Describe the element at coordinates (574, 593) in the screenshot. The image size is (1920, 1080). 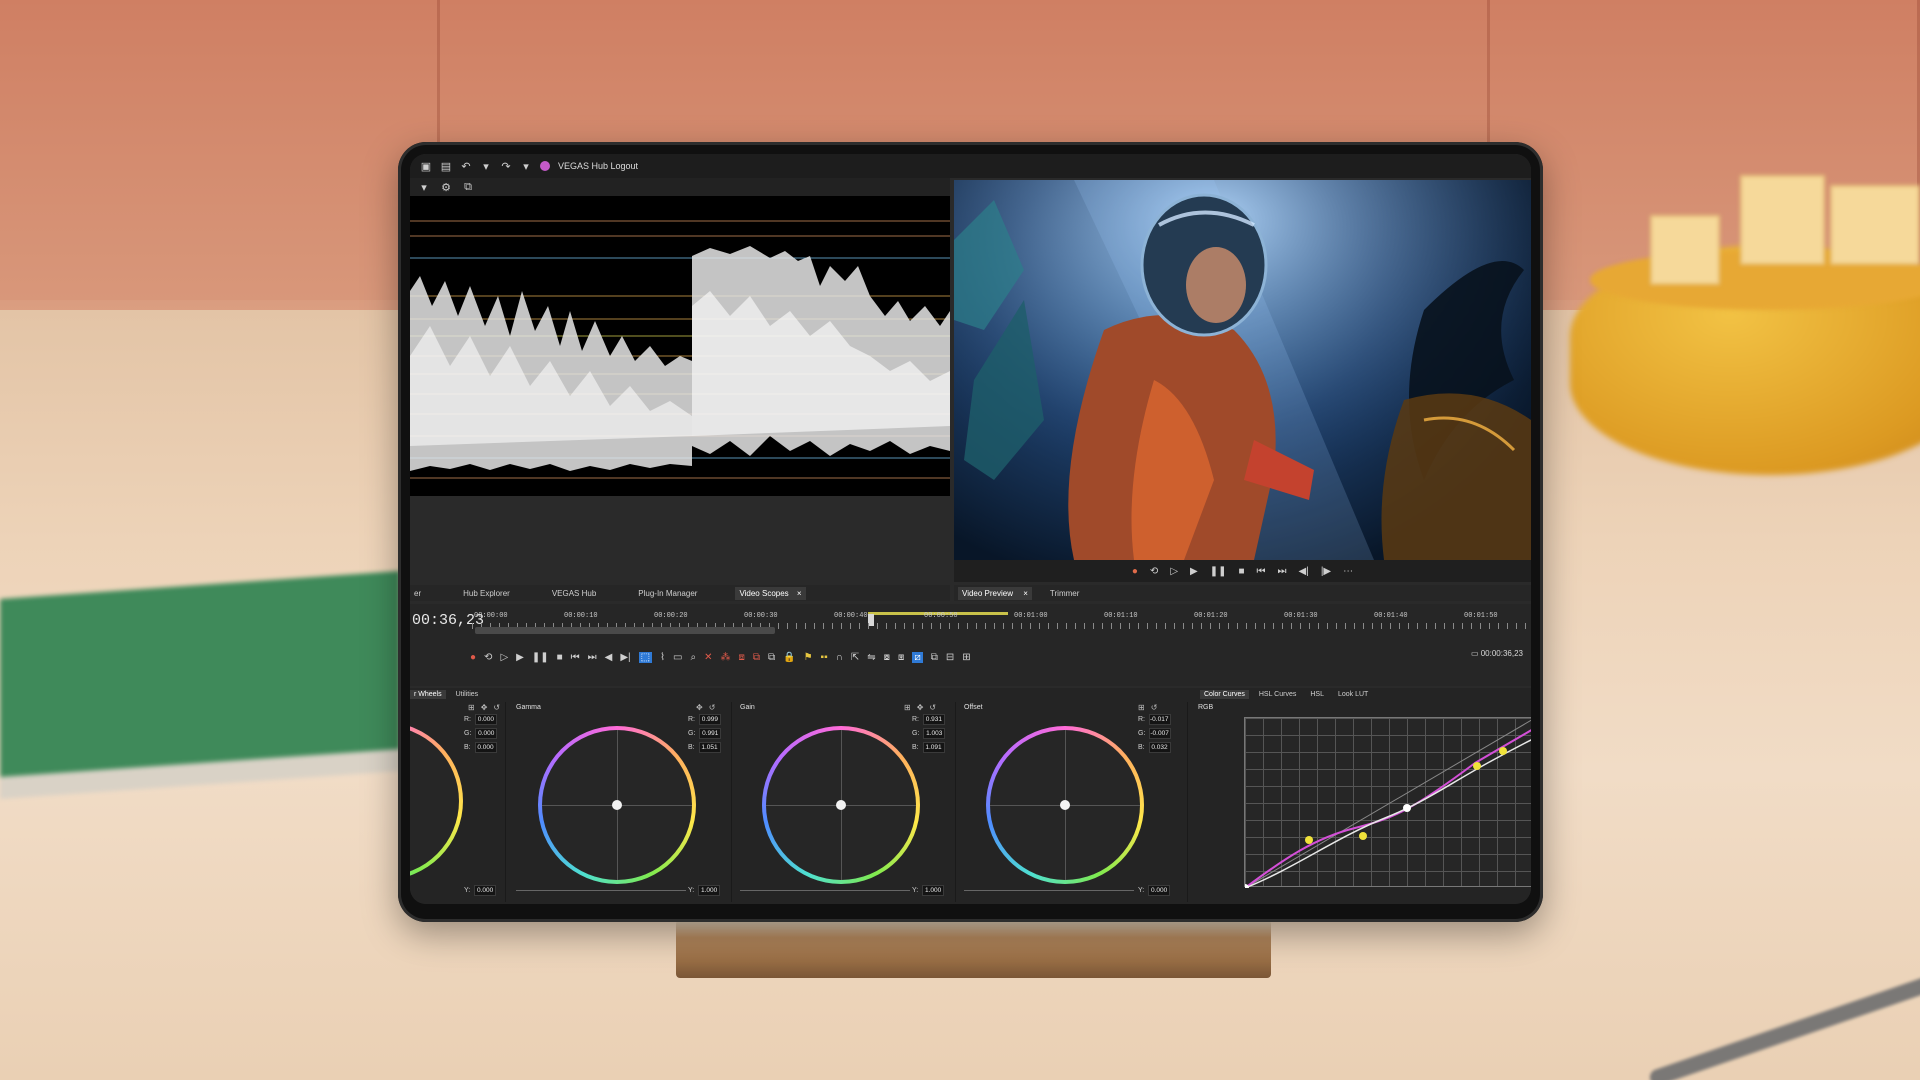
I see `tab-vegas-hub: VEGAS Hub` at that location.